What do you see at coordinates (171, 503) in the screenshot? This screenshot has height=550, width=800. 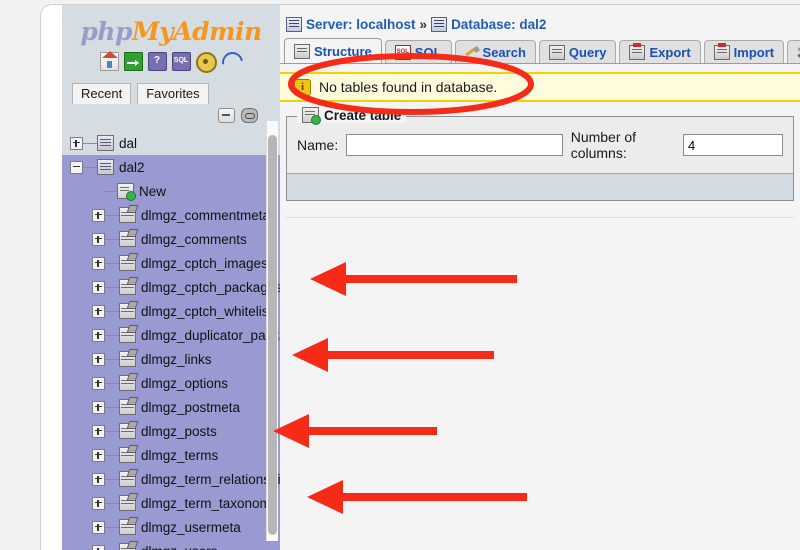 I see `tree-table-item: dlmgz_term_taxonomy` at bounding box center [171, 503].